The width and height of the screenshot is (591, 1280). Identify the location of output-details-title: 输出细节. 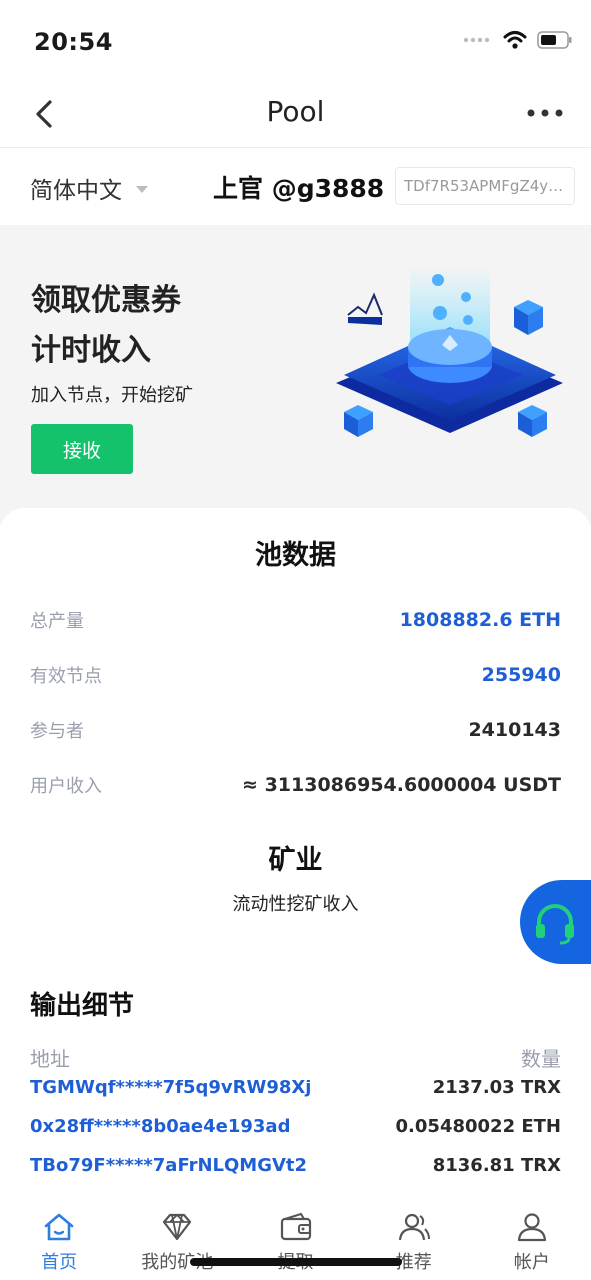
(82, 1006).